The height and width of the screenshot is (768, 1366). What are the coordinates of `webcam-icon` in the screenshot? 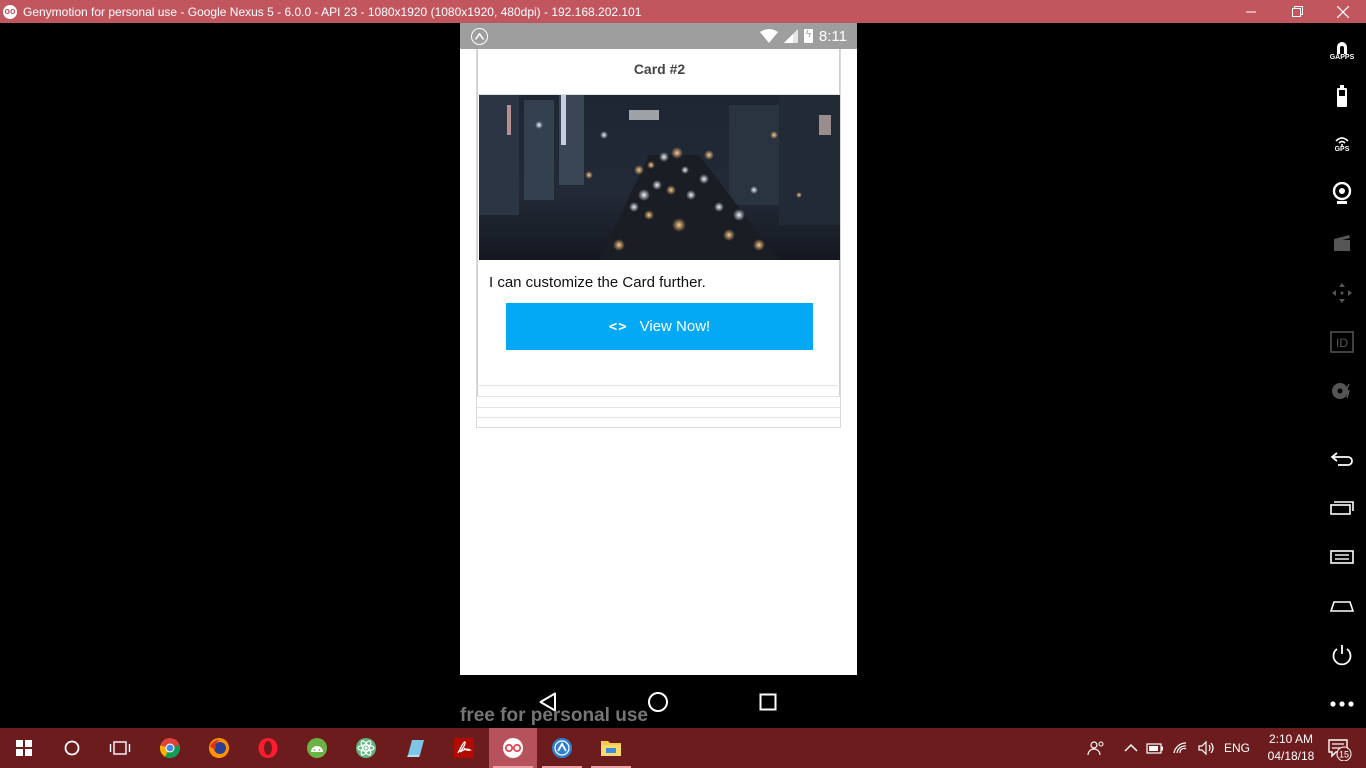 It's located at (1342, 193).